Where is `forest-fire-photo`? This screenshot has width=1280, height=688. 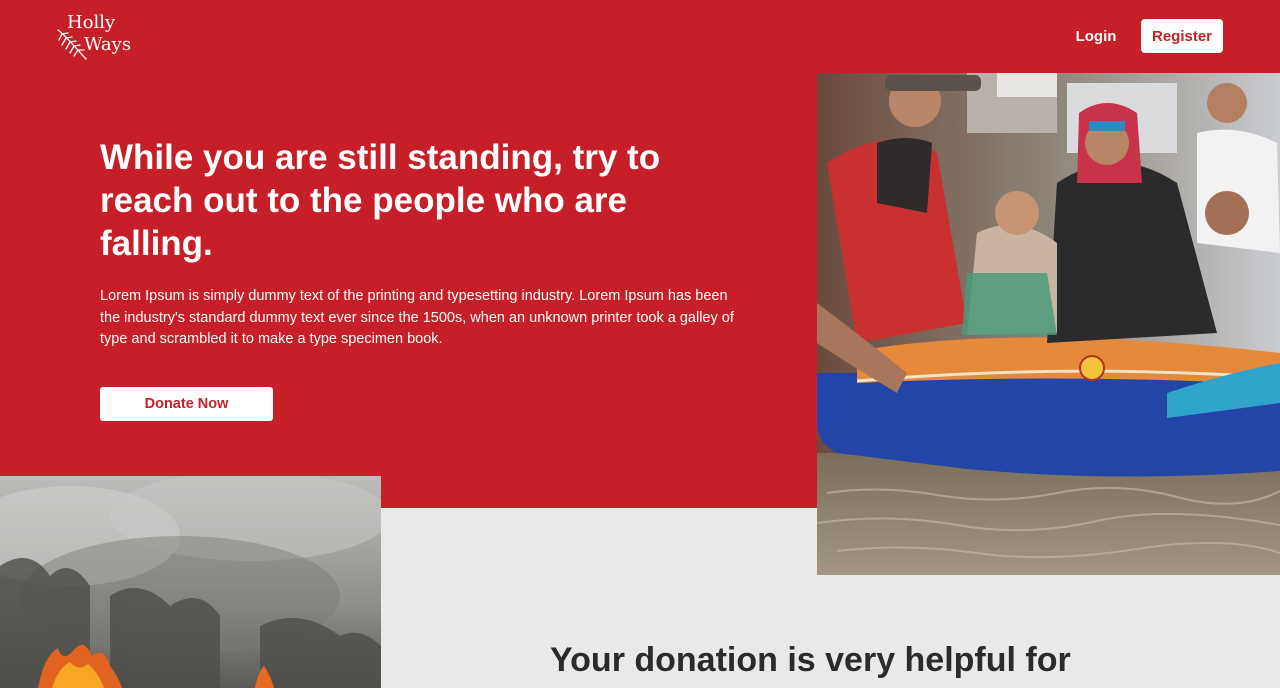 forest-fire-photo is located at coordinates (190, 582).